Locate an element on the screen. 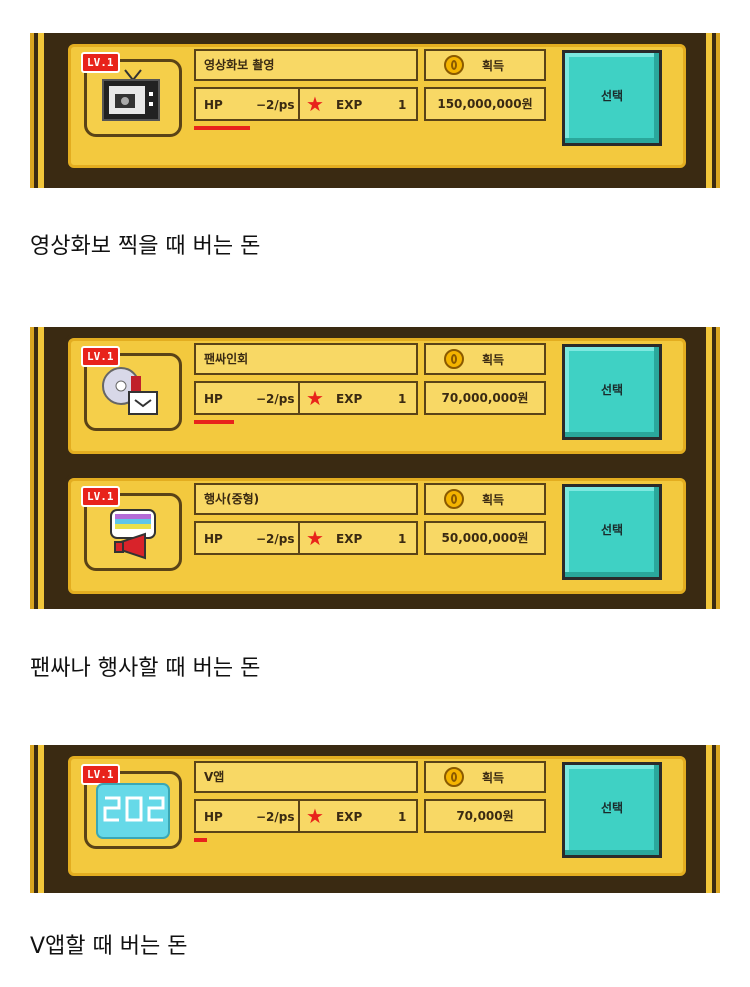 This screenshot has height=987, width=750. caption: 영상화보 찍을 때 버는 돈 is located at coordinates (145, 246).